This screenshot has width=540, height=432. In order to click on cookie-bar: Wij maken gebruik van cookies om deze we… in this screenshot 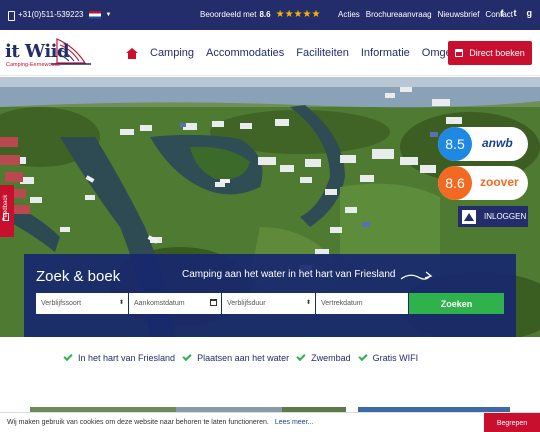, I will do `click(270, 422)`.